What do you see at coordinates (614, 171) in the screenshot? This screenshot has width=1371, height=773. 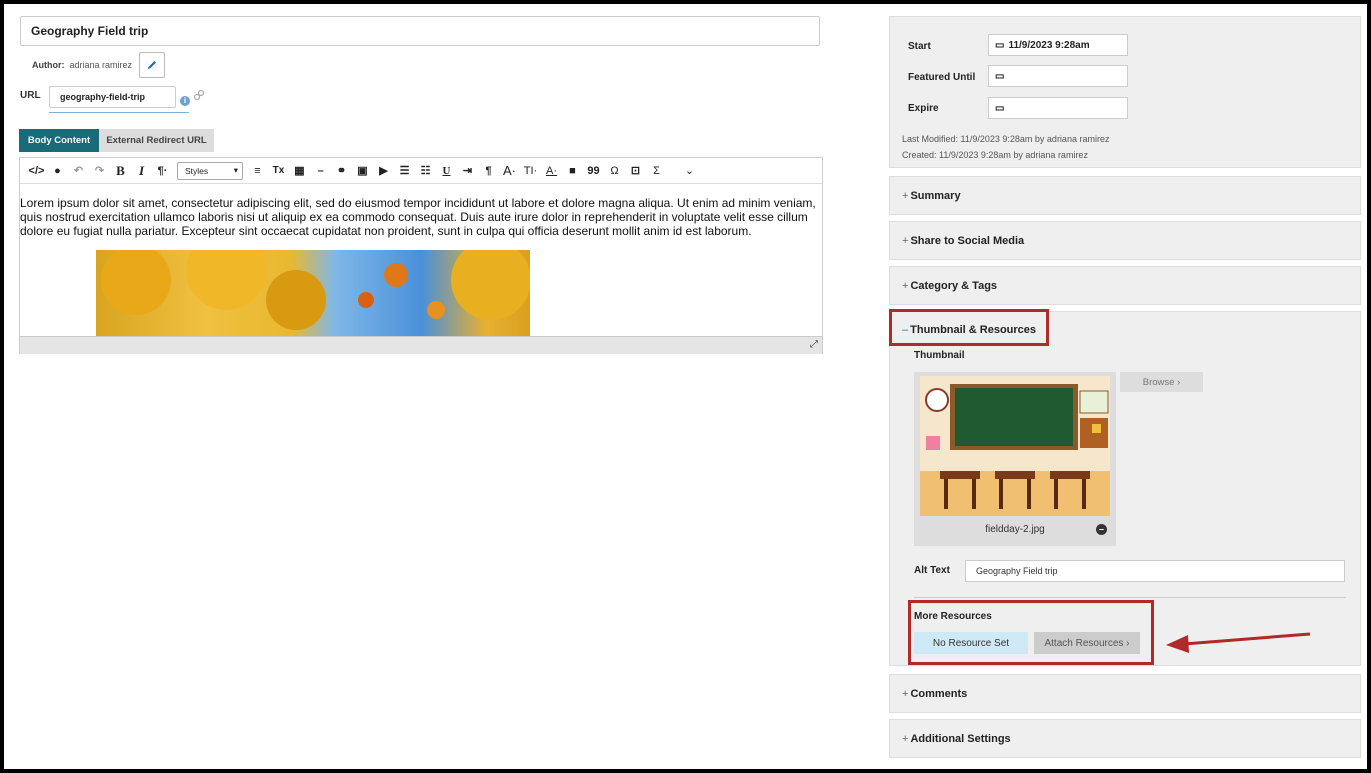 I see `special-character-button: Ω` at bounding box center [614, 171].